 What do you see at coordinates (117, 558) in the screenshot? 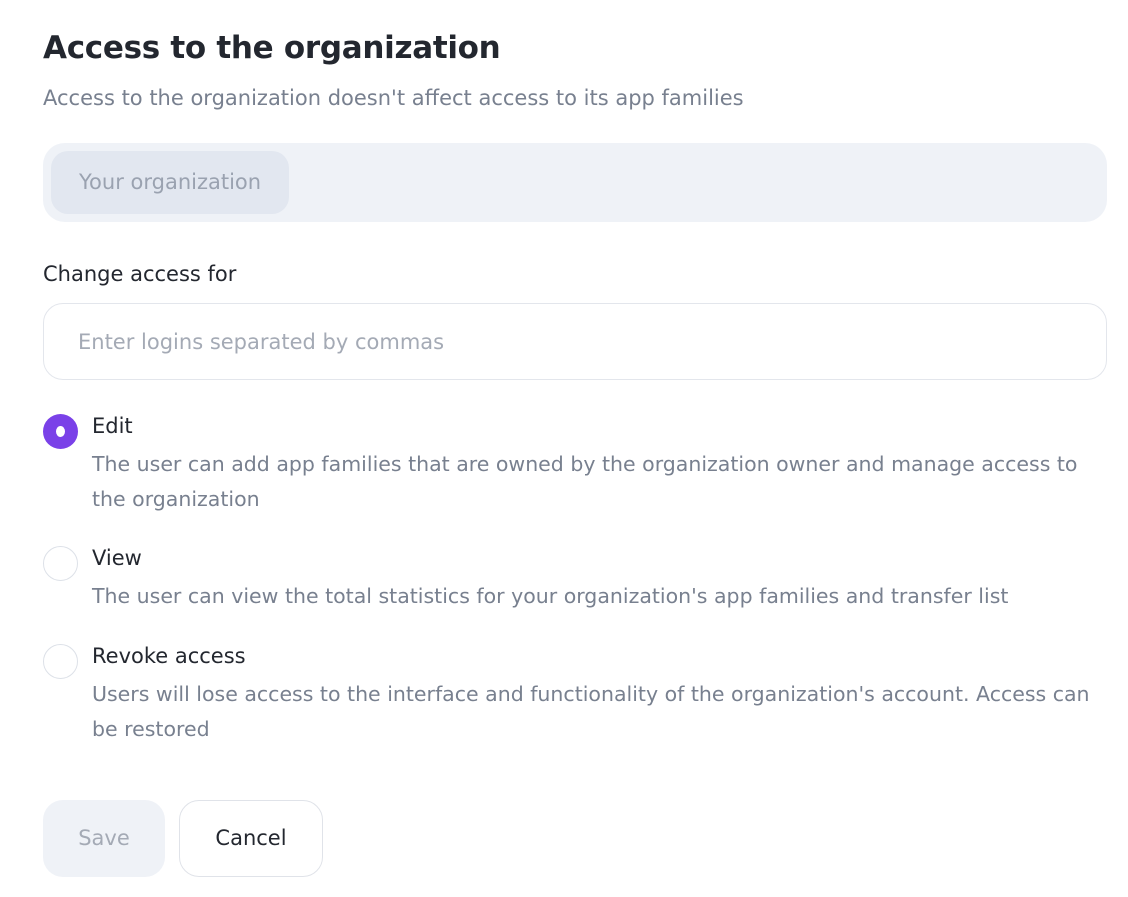
I see `option-title: View` at bounding box center [117, 558].